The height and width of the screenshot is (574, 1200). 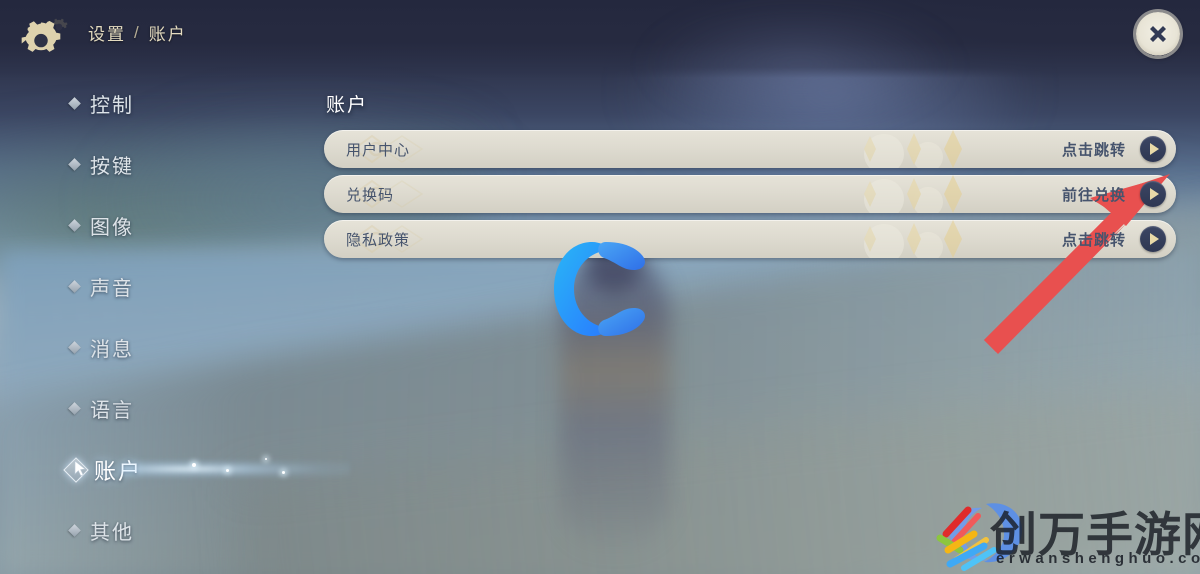 I want to click on sidebar-item-language: 语言, so click(x=150, y=408).